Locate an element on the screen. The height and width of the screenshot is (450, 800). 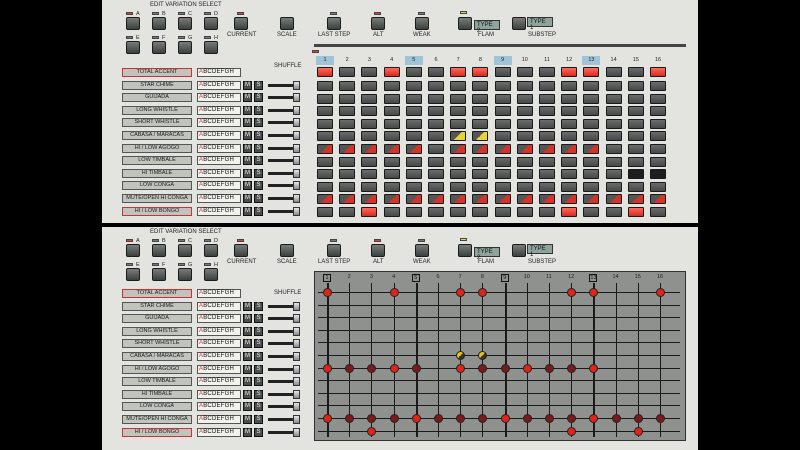
flam-button is located at coordinates (465, 23).